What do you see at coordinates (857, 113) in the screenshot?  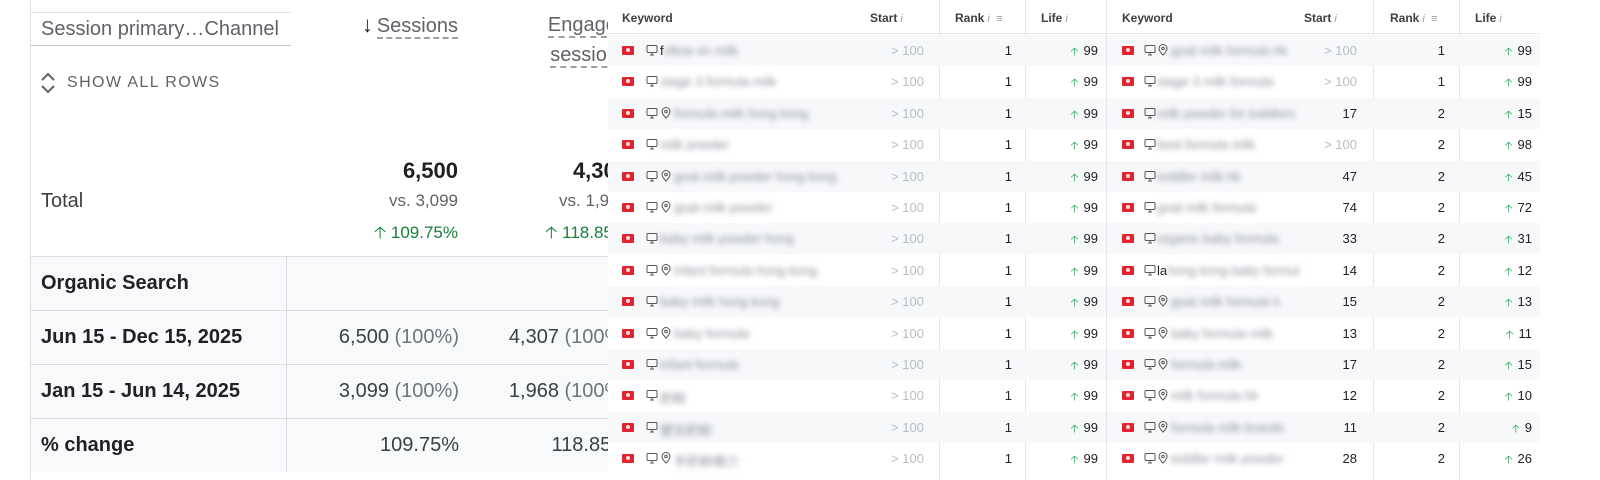 I see `table-row: formula milk hong kong > 100 1 🡡 99` at bounding box center [857, 113].